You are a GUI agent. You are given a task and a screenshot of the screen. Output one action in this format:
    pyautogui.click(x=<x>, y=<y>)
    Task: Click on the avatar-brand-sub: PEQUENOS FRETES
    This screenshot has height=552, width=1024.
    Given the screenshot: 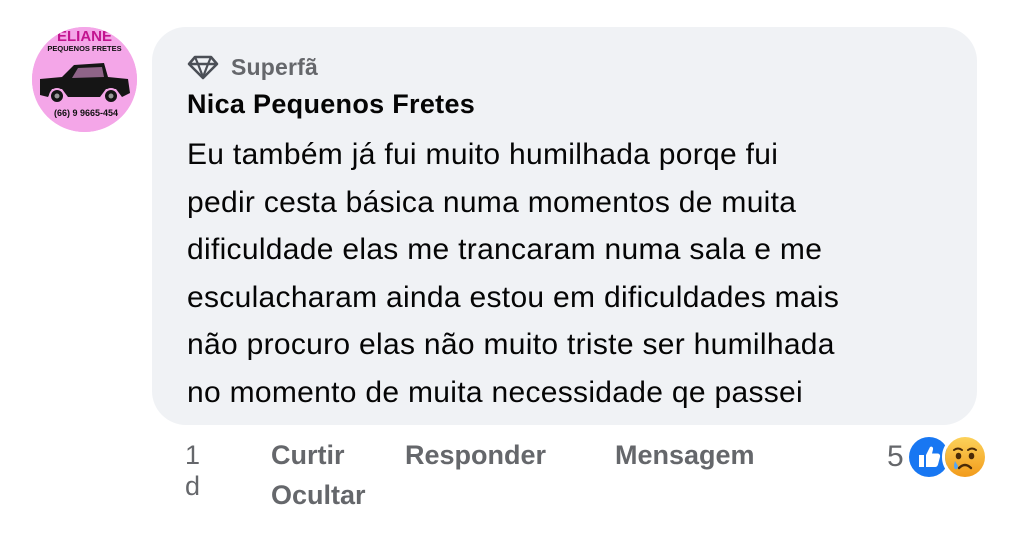 What is the action you would take?
    pyautogui.click(x=84, y=48)
    